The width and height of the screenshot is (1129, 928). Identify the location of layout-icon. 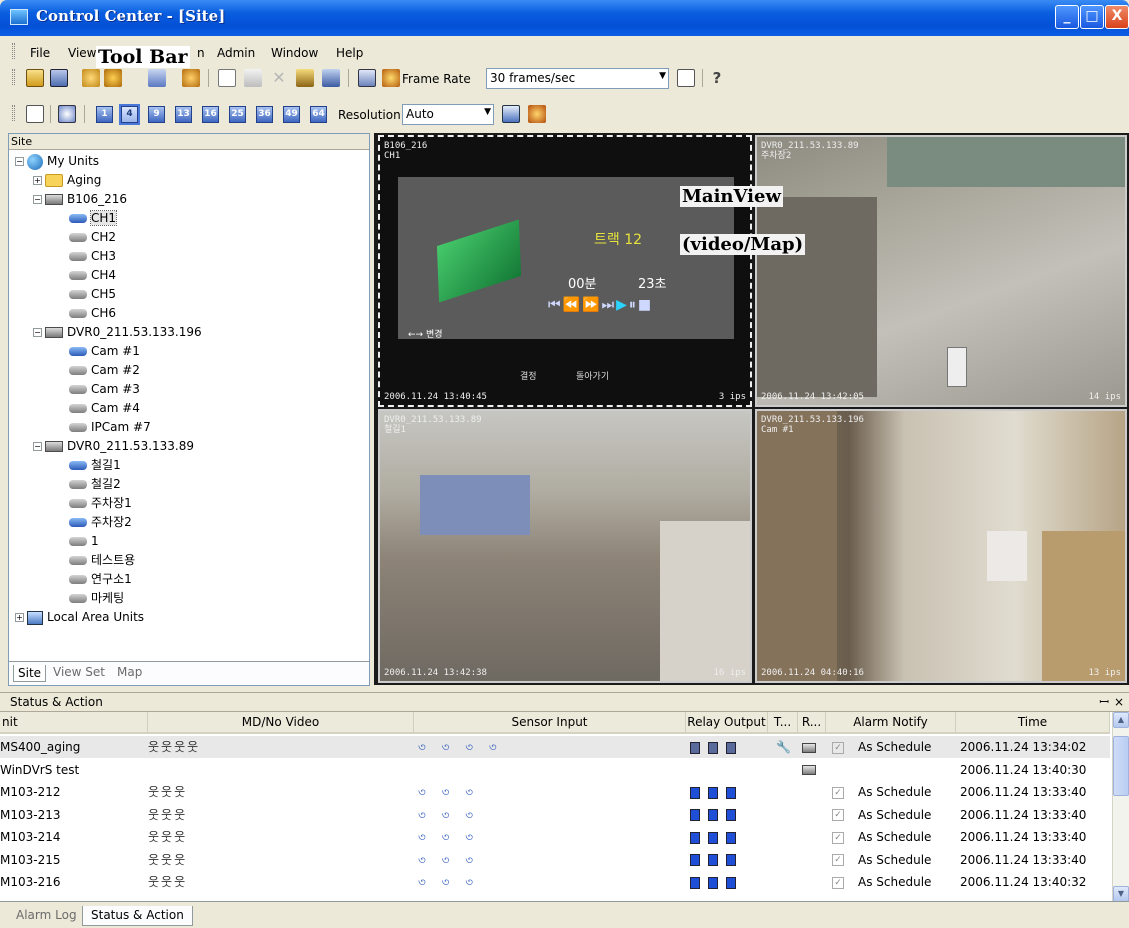
(59, 78).